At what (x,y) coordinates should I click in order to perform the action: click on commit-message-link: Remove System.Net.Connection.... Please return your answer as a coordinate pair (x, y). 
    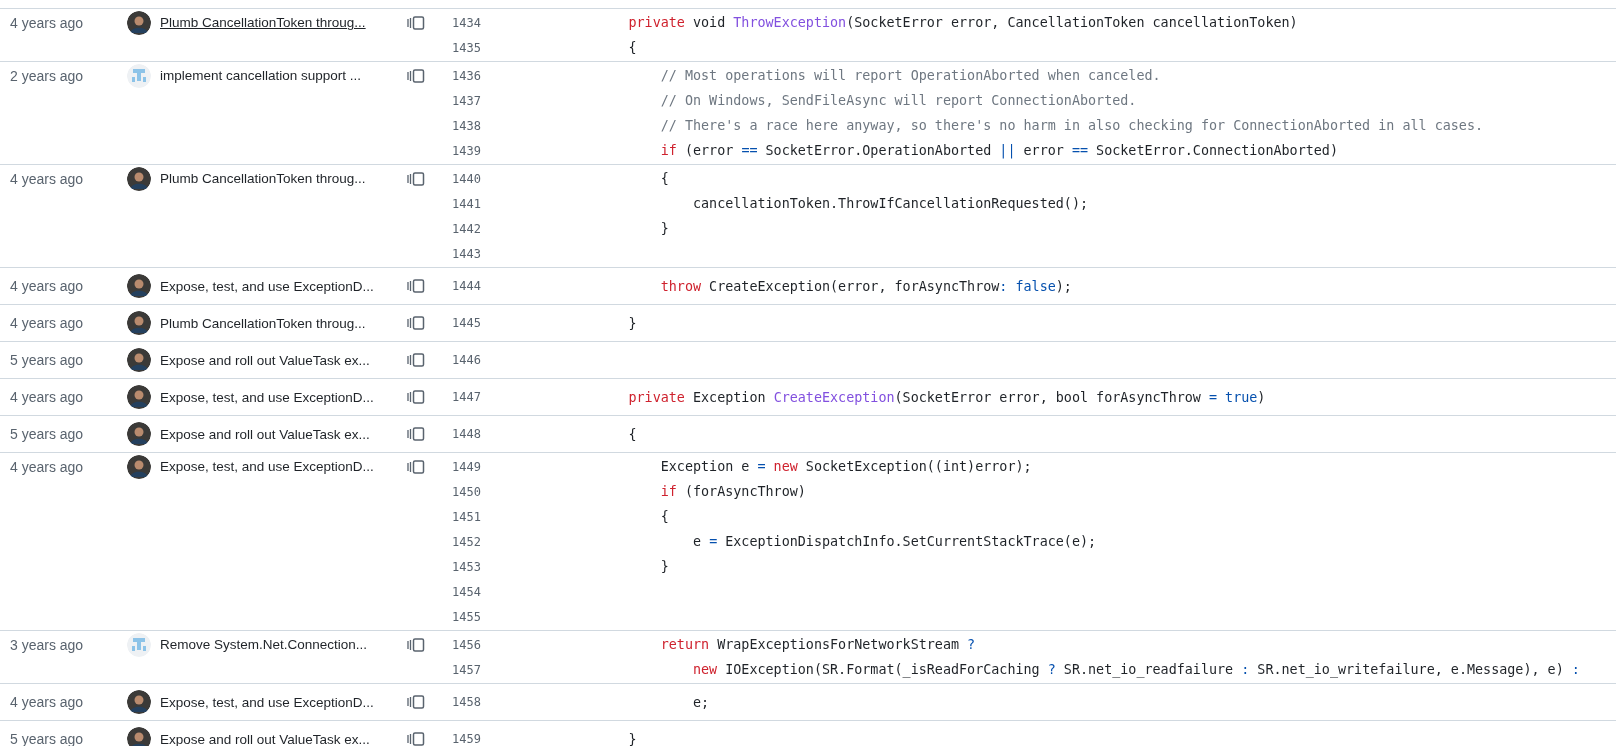
    Looking at the image, I should click on (279, 644).